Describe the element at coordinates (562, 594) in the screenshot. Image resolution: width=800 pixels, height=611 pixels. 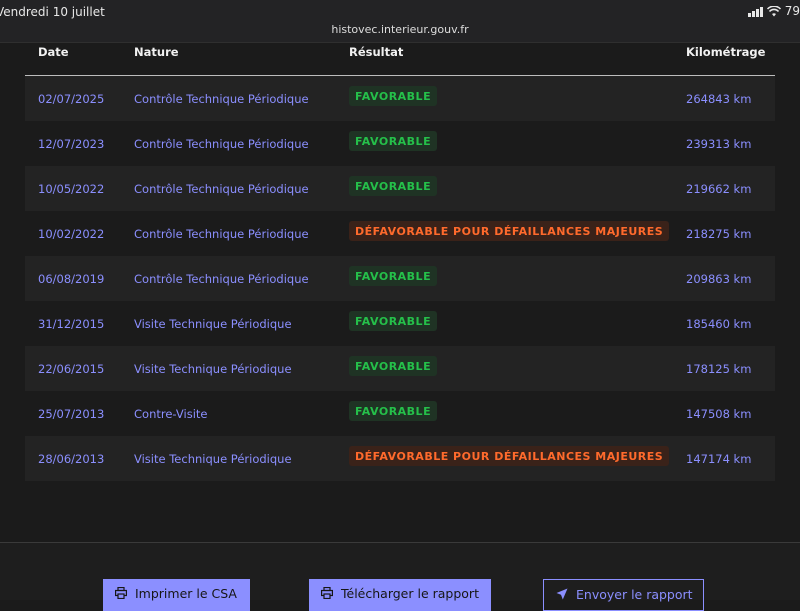
I see `send-arrow-icon` at that location.